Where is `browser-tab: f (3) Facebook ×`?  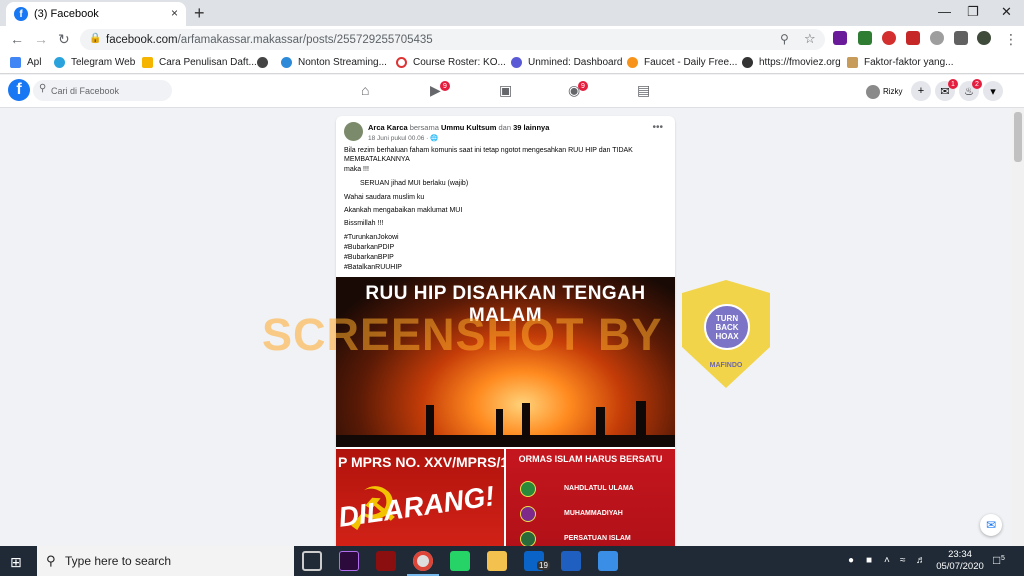
browser-tab: f (3) Facebook × is located at coordinates (96, 14).